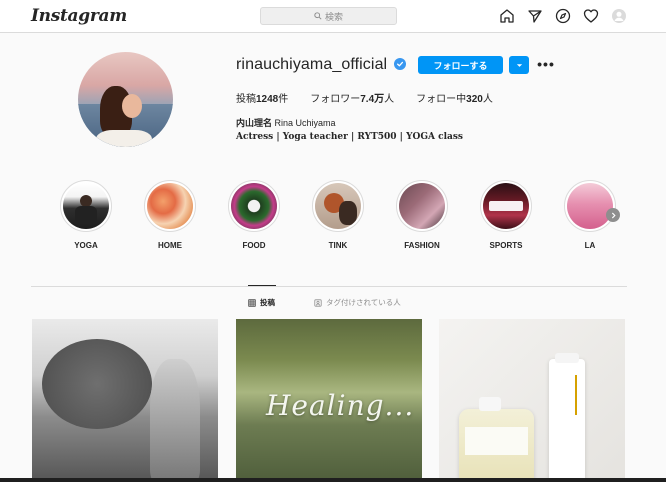  I want to click on search-icon, so click(318, 16).